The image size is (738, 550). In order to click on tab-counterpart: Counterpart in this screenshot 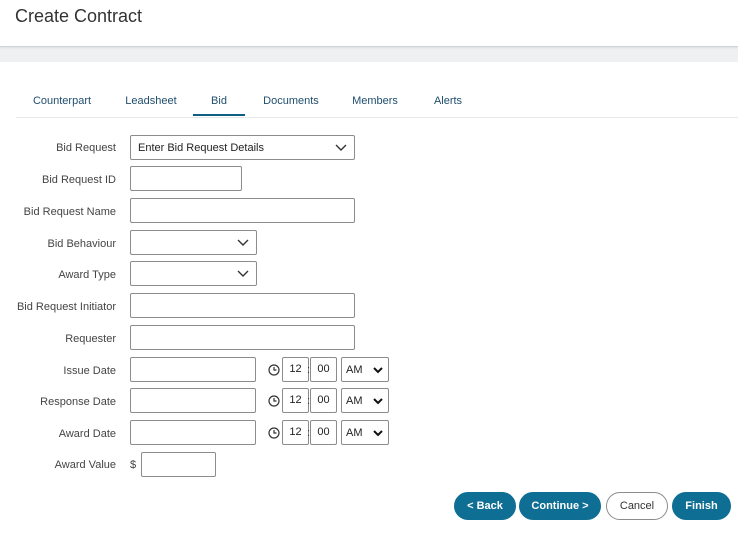, I will do `click(62, 101)`.